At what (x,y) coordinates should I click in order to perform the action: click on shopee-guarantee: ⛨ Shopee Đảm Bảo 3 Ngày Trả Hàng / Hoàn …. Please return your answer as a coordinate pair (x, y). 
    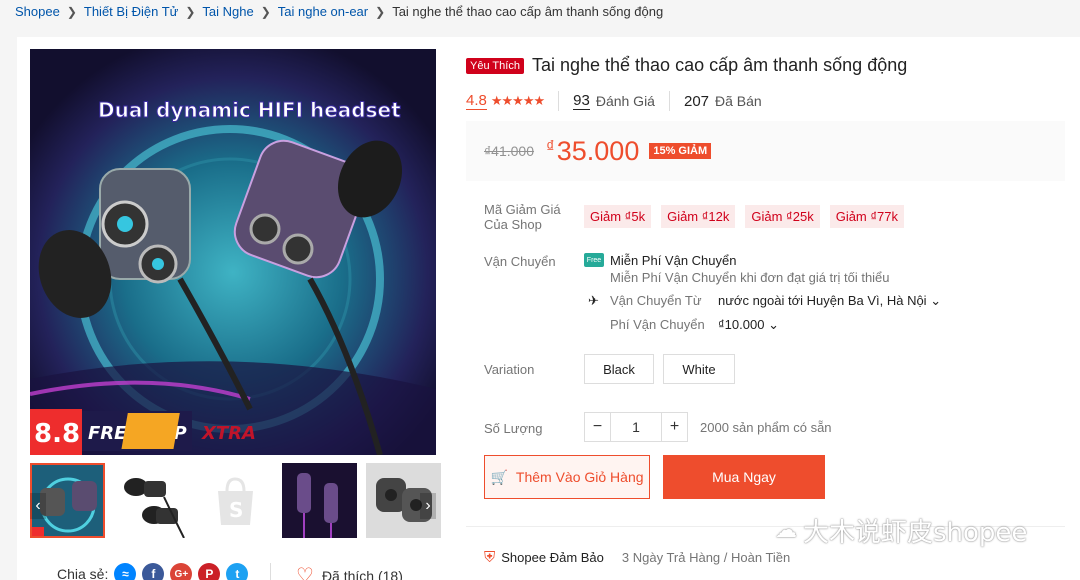
    Looking at the image, I should click on (637, 557).